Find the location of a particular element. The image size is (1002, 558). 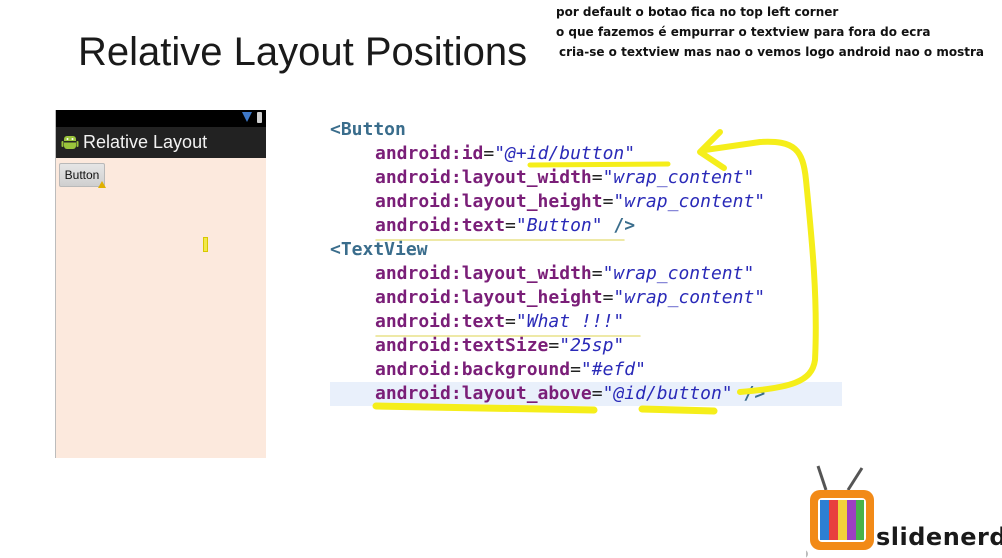

code-line: android:textSize="25sp" is located at coordinates (547, 346).